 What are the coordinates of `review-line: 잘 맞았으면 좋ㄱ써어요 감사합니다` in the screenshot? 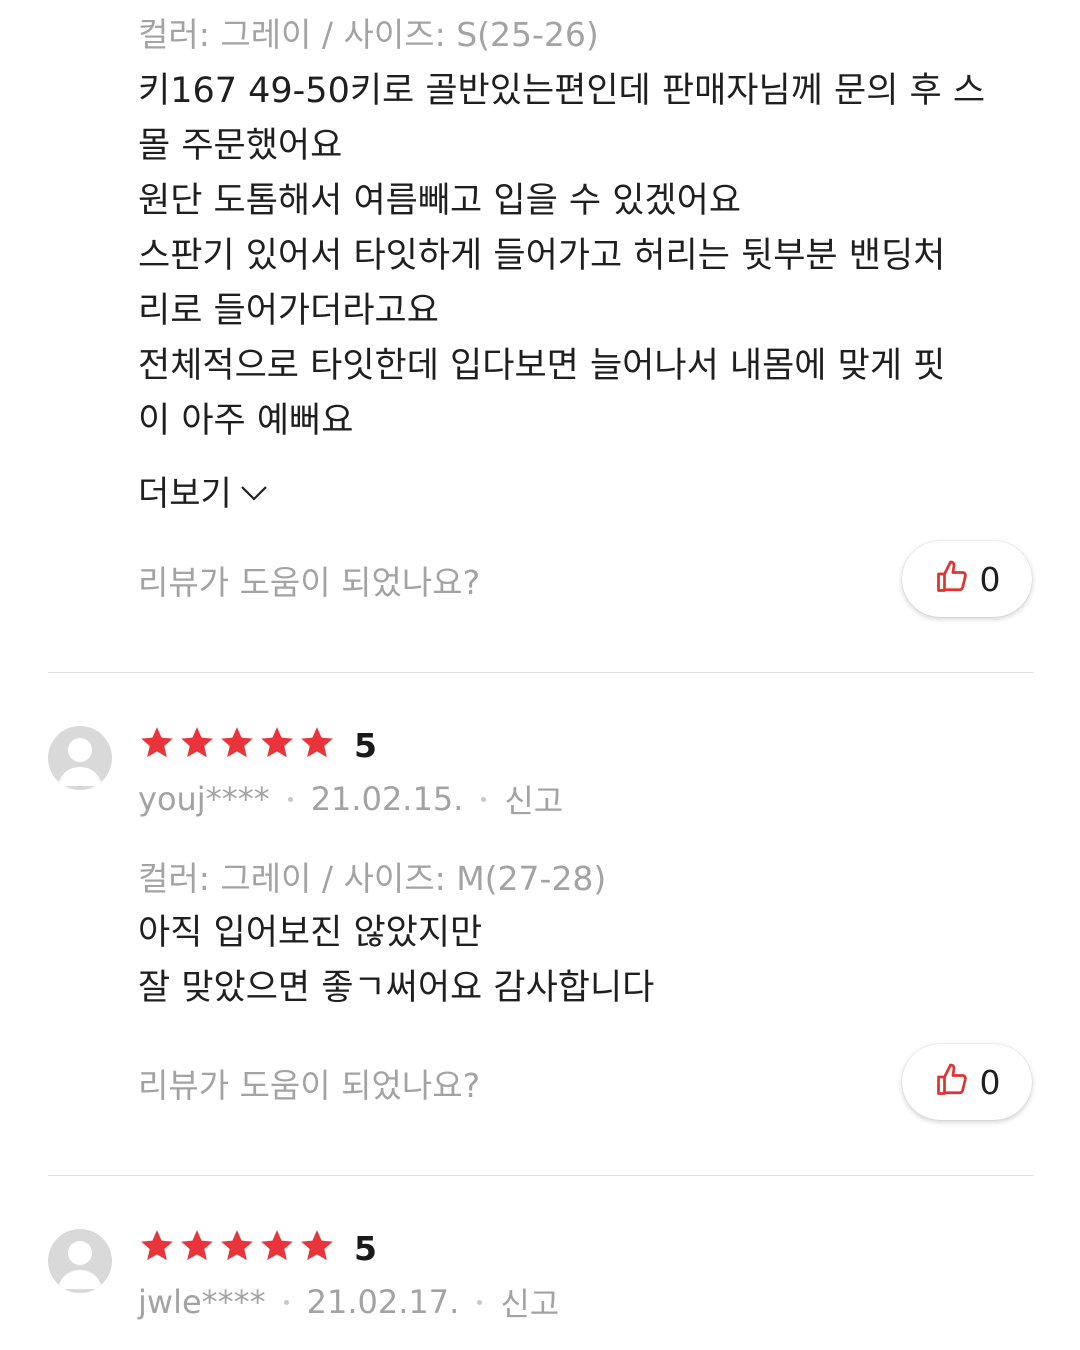 It's located at (396, 988).